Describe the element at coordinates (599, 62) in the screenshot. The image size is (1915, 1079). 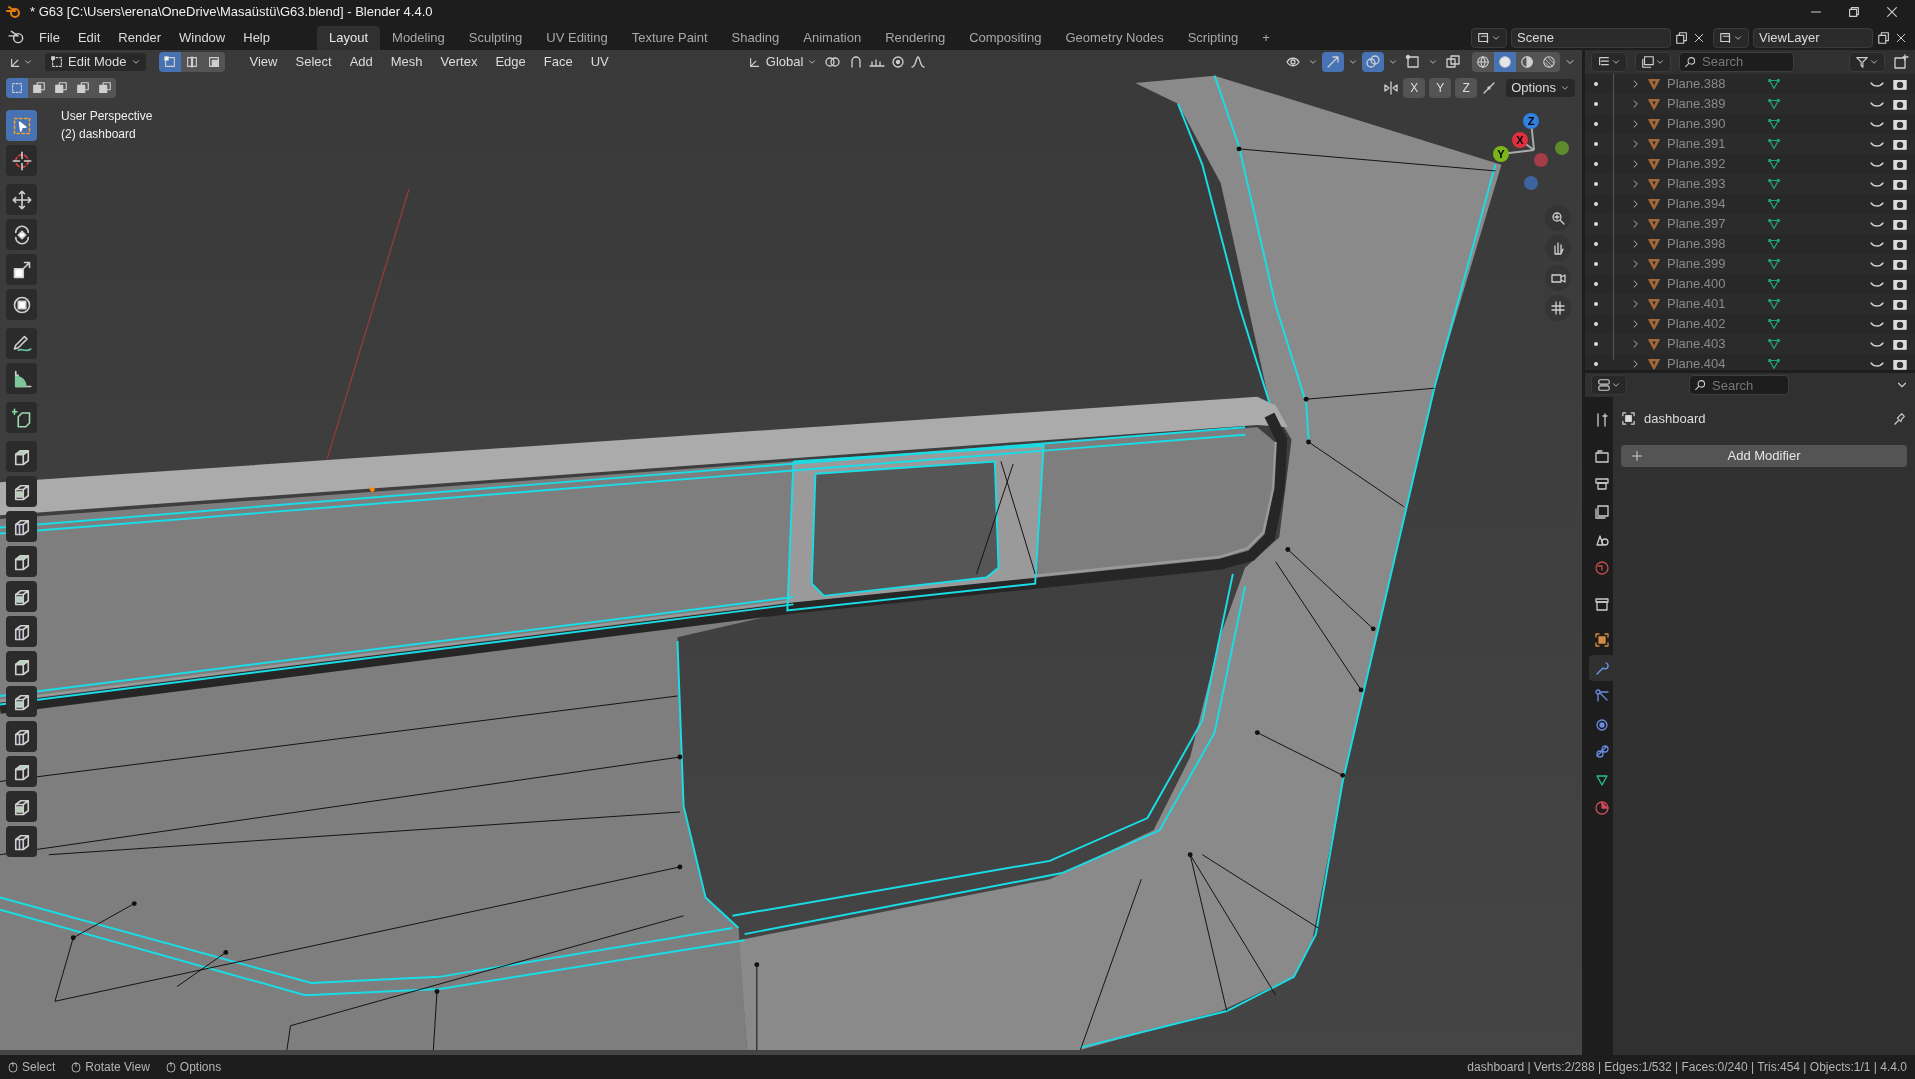
I see `view-menu: UV` at that location.